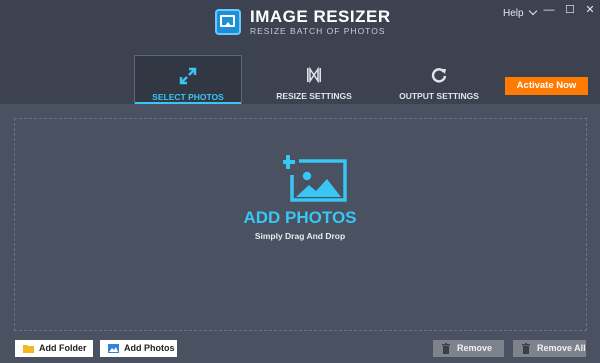 Image resolution: width=600 pixels, height=363 pixels. I want to click on photo-icon, so click(113, 348).